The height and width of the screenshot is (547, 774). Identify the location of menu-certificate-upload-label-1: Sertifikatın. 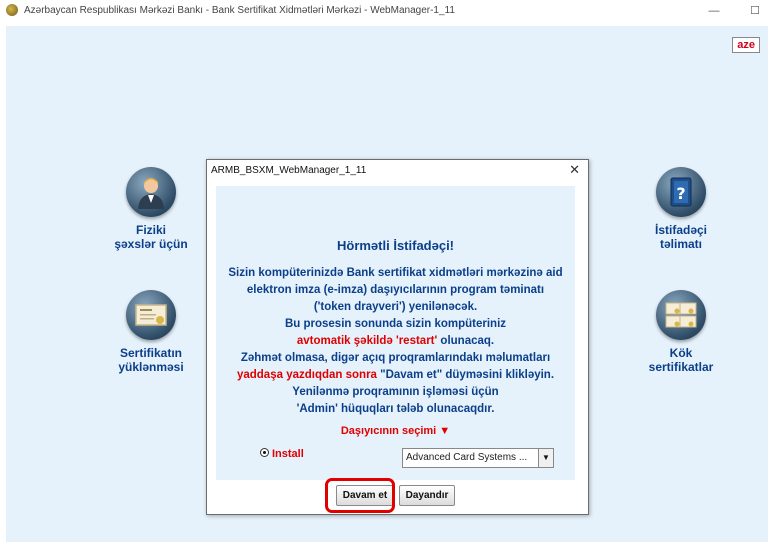
(150, 353).